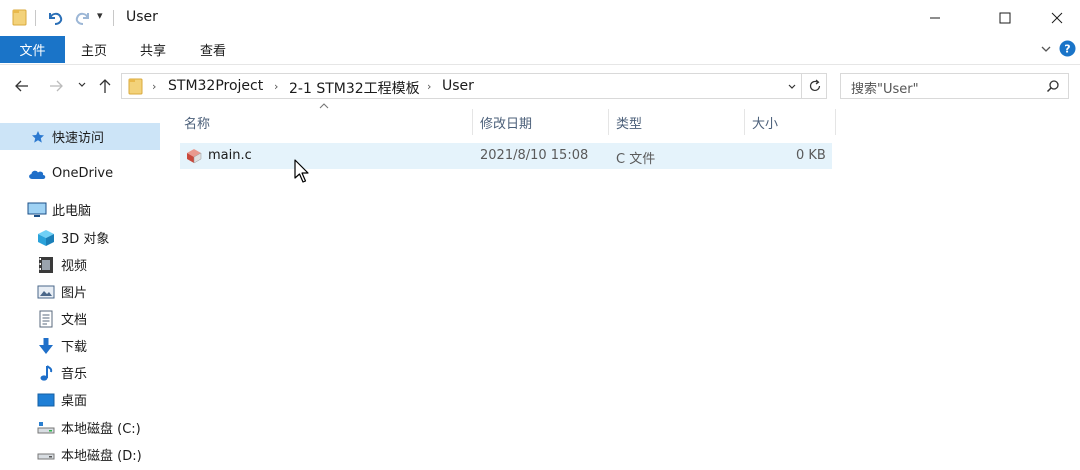  What do you see at coordinates (101, 429) in the screenshot?
I see `nav-label: 本地磁盘 (C:)` at bounding box center [101, 429].